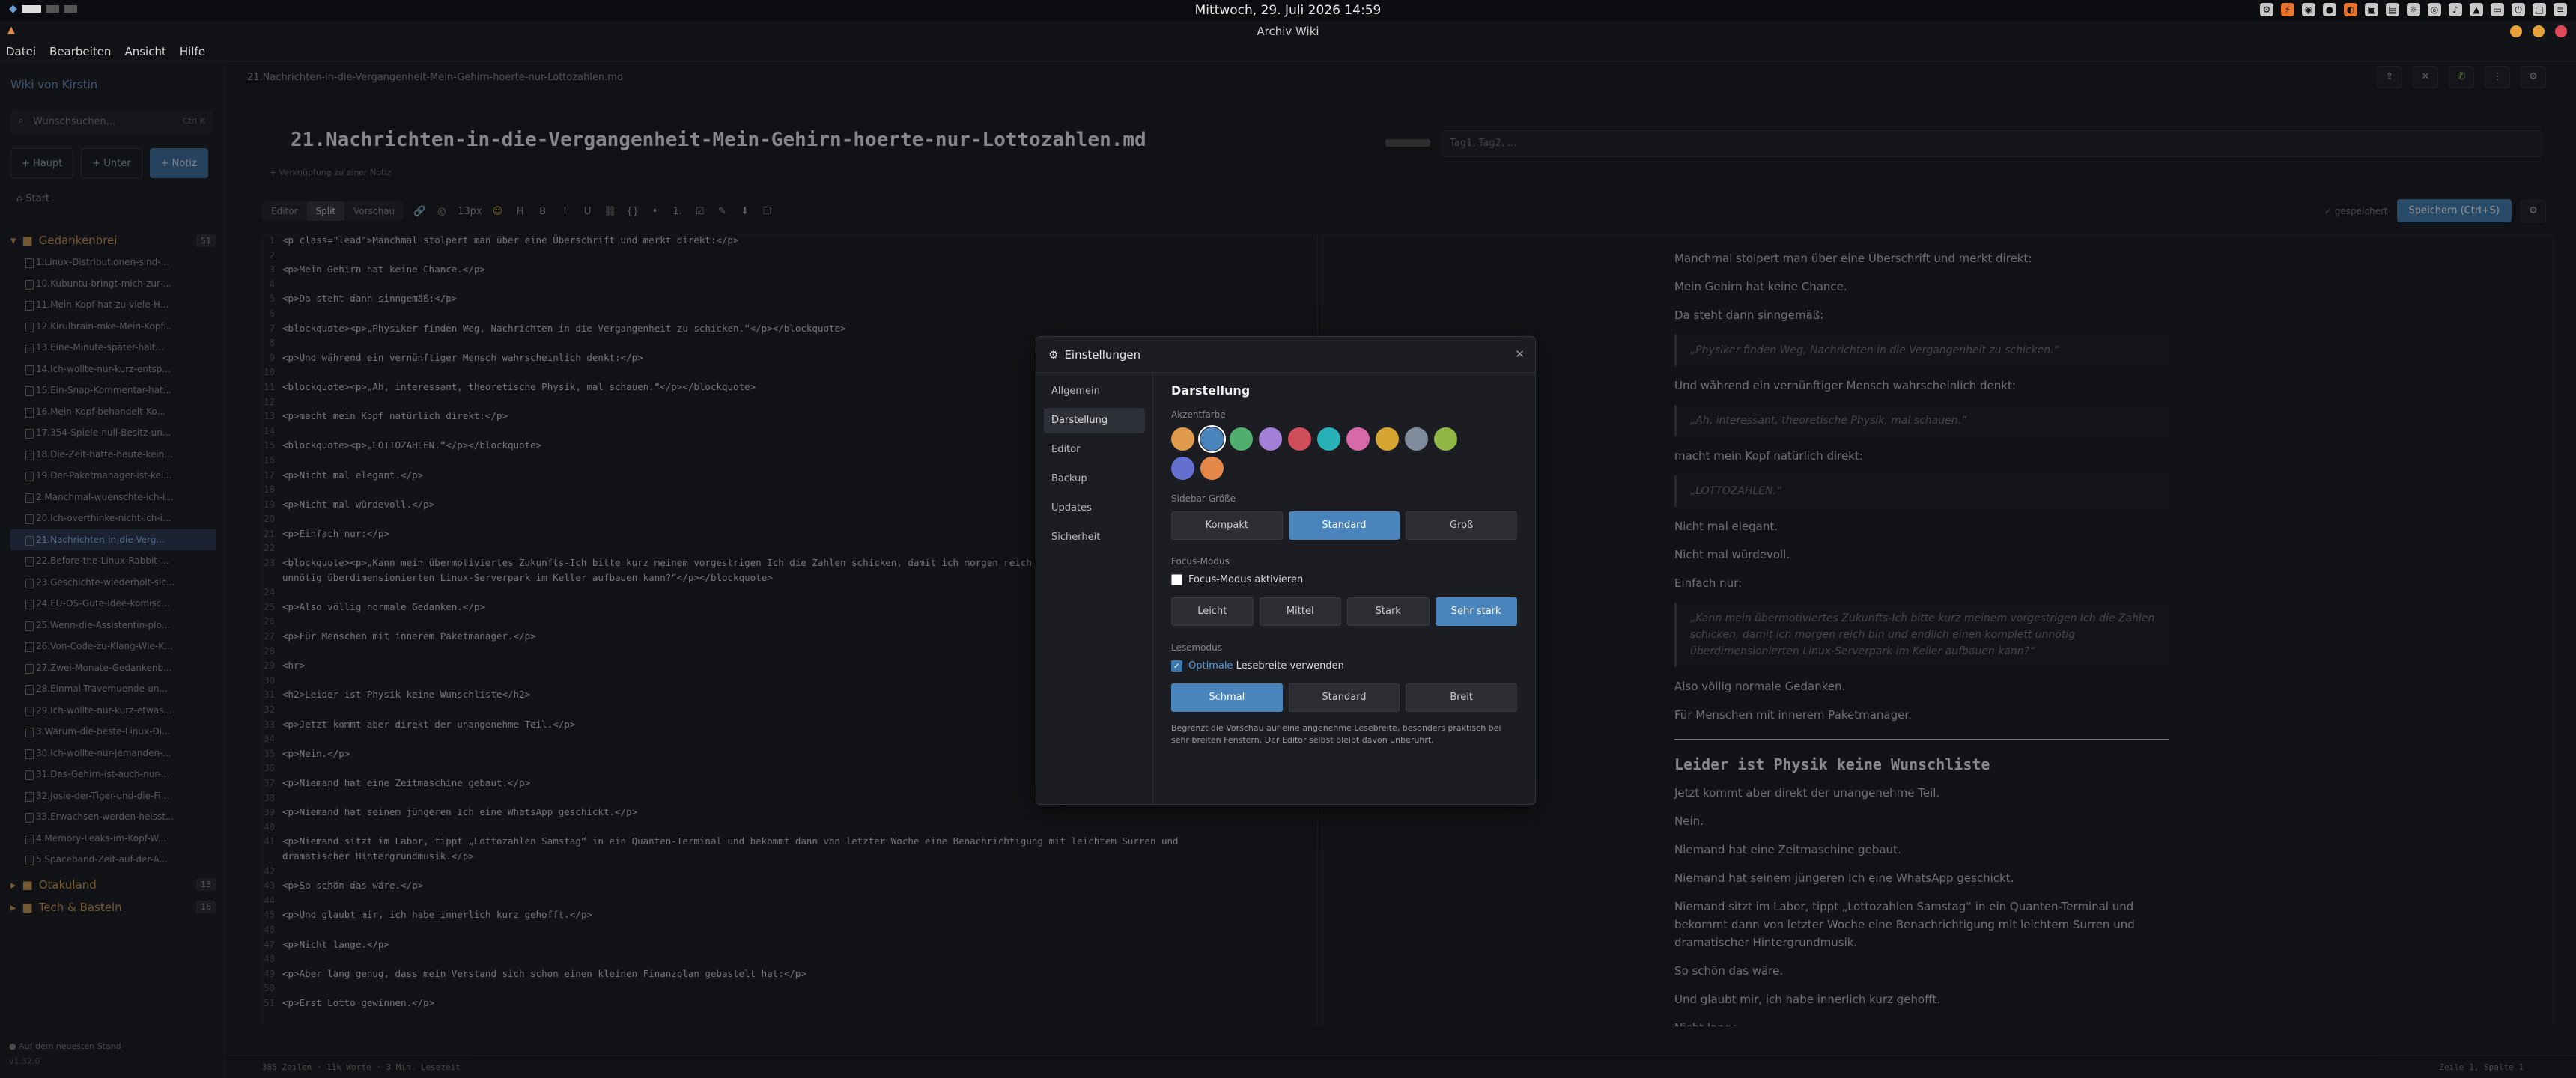 This screenshot has width=2576, height=1078. Describe the element at coordinates (42, 163) in the screenshot. I see `add-main-button: + Haupt` at that location.